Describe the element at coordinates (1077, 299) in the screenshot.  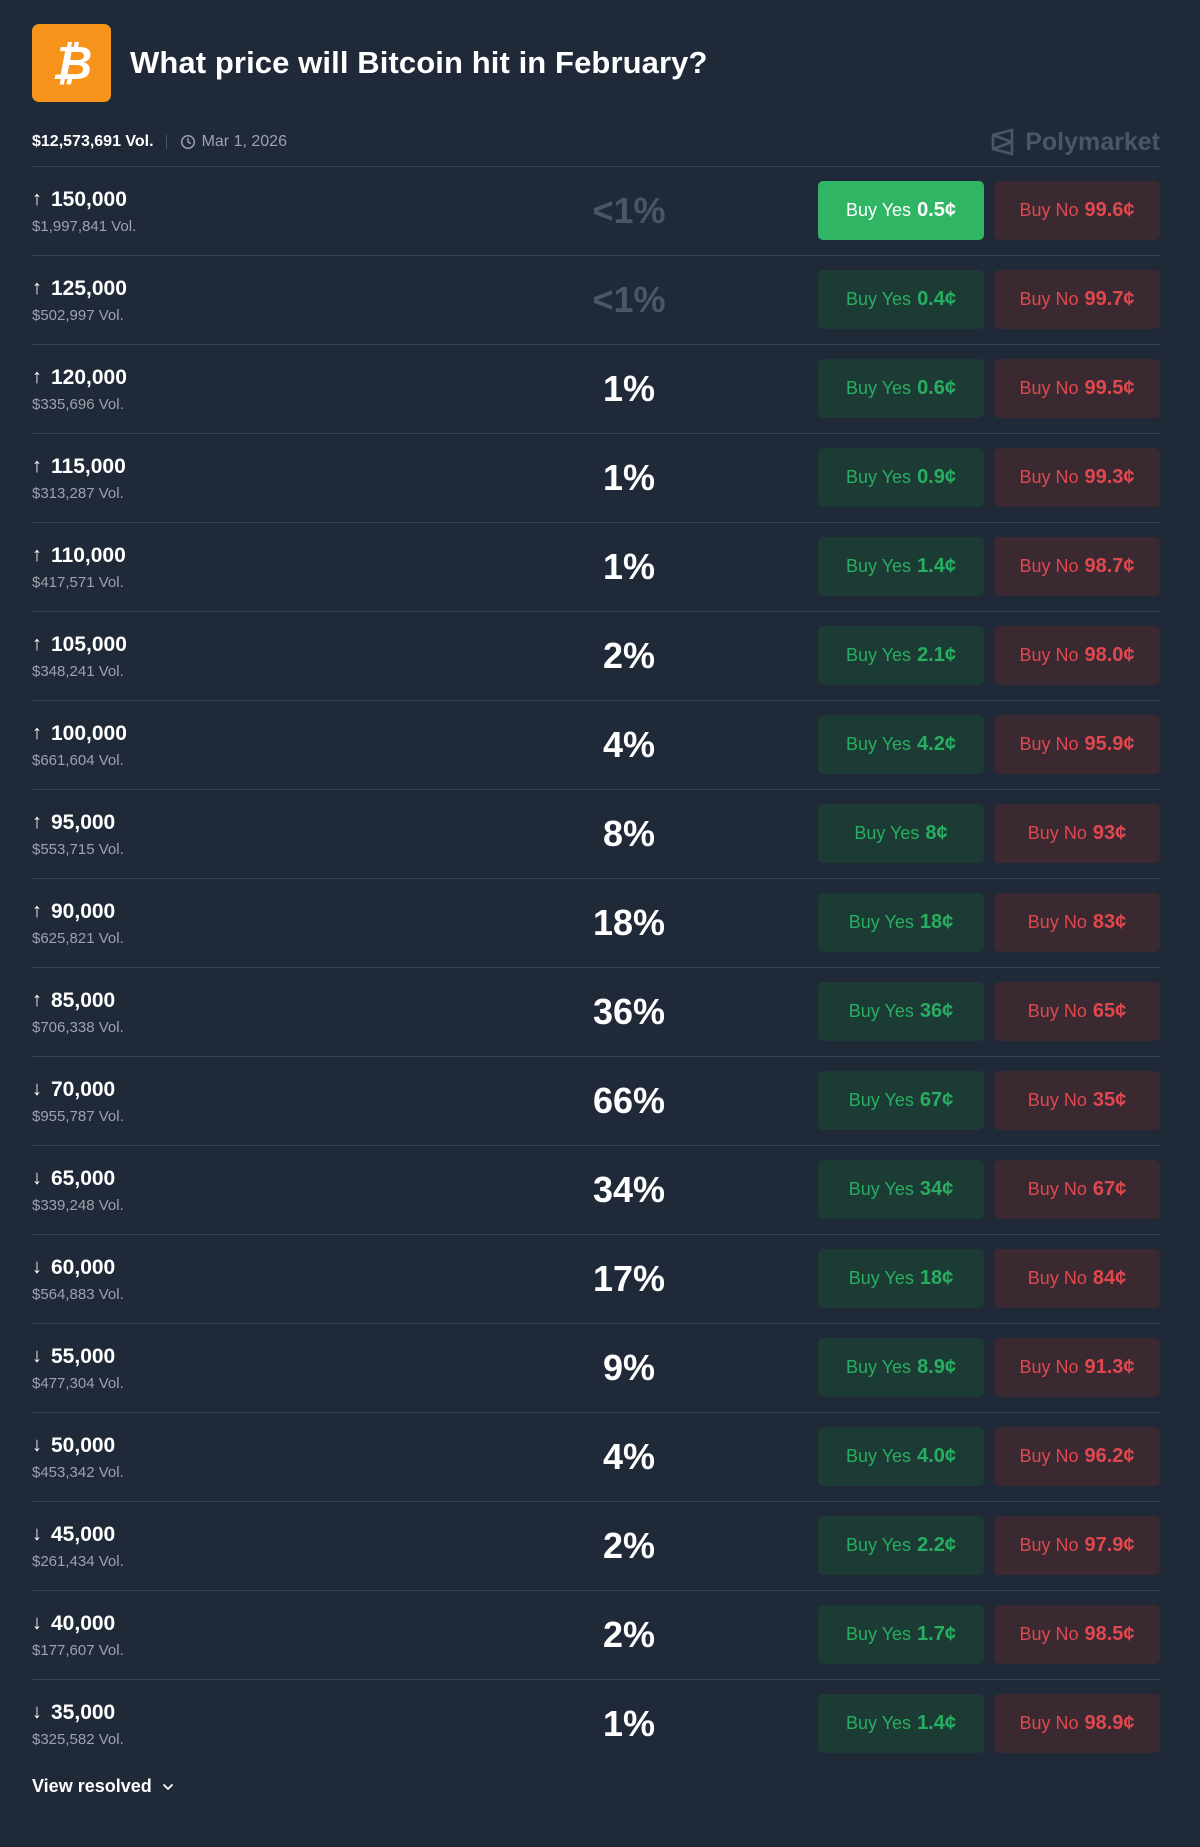
I see `buy-no-button: Buy No 99.7¢` at that location.